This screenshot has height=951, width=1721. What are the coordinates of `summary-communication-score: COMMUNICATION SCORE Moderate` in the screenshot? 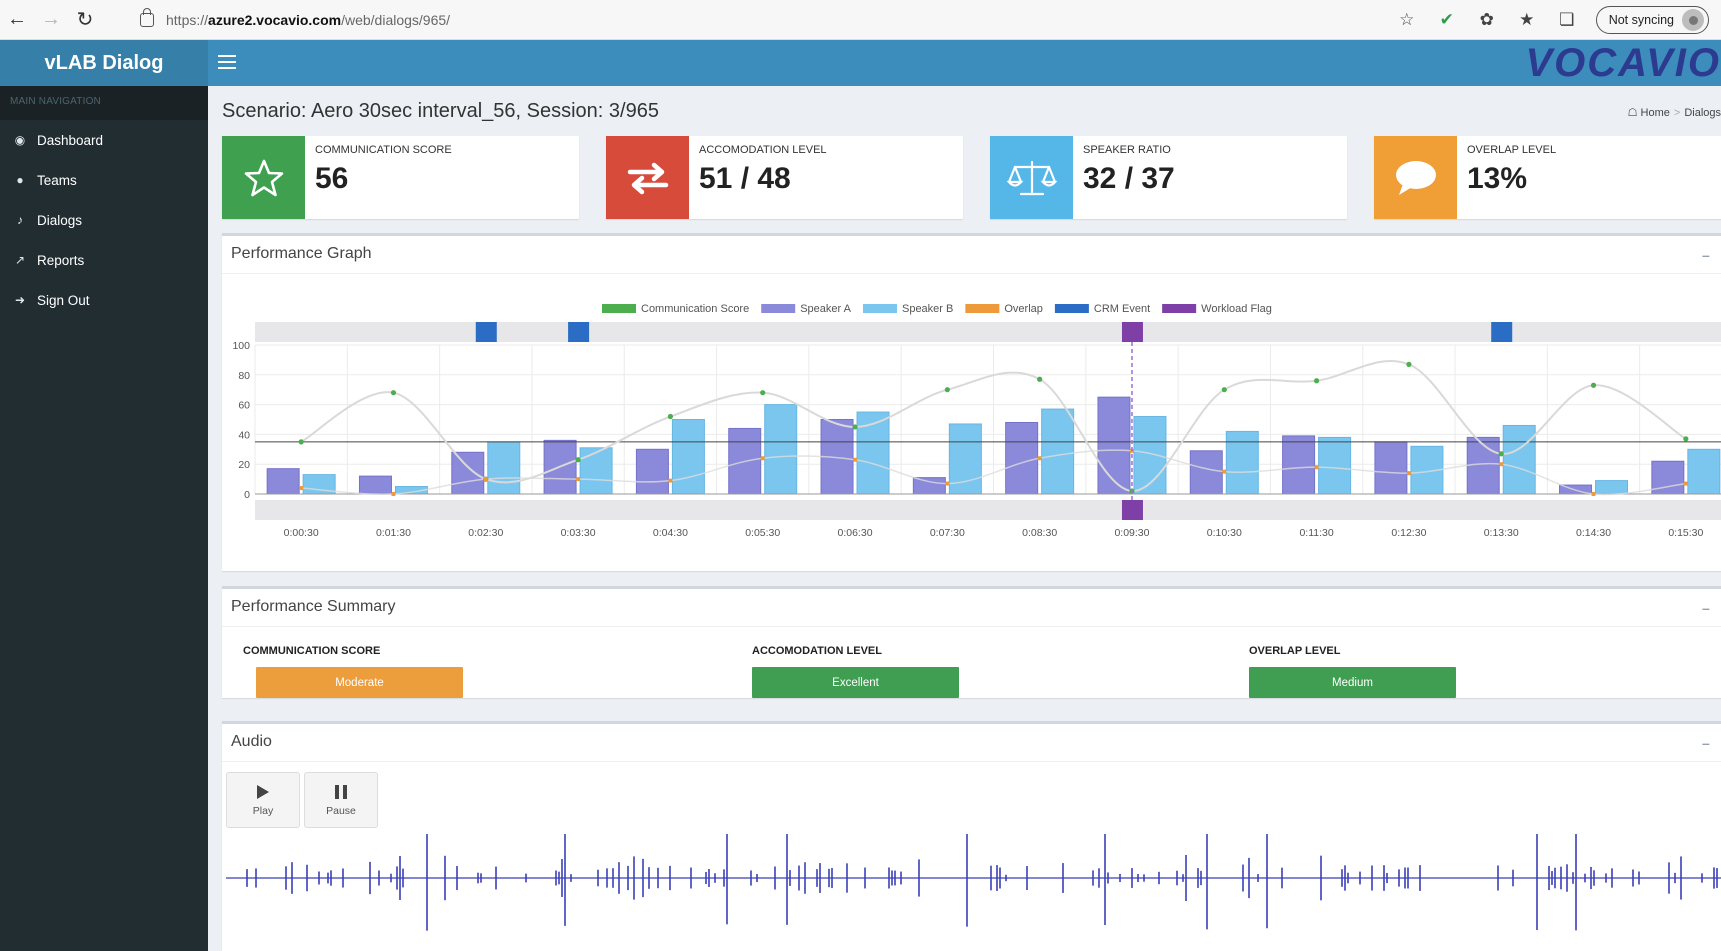 It's located at (353, 671).